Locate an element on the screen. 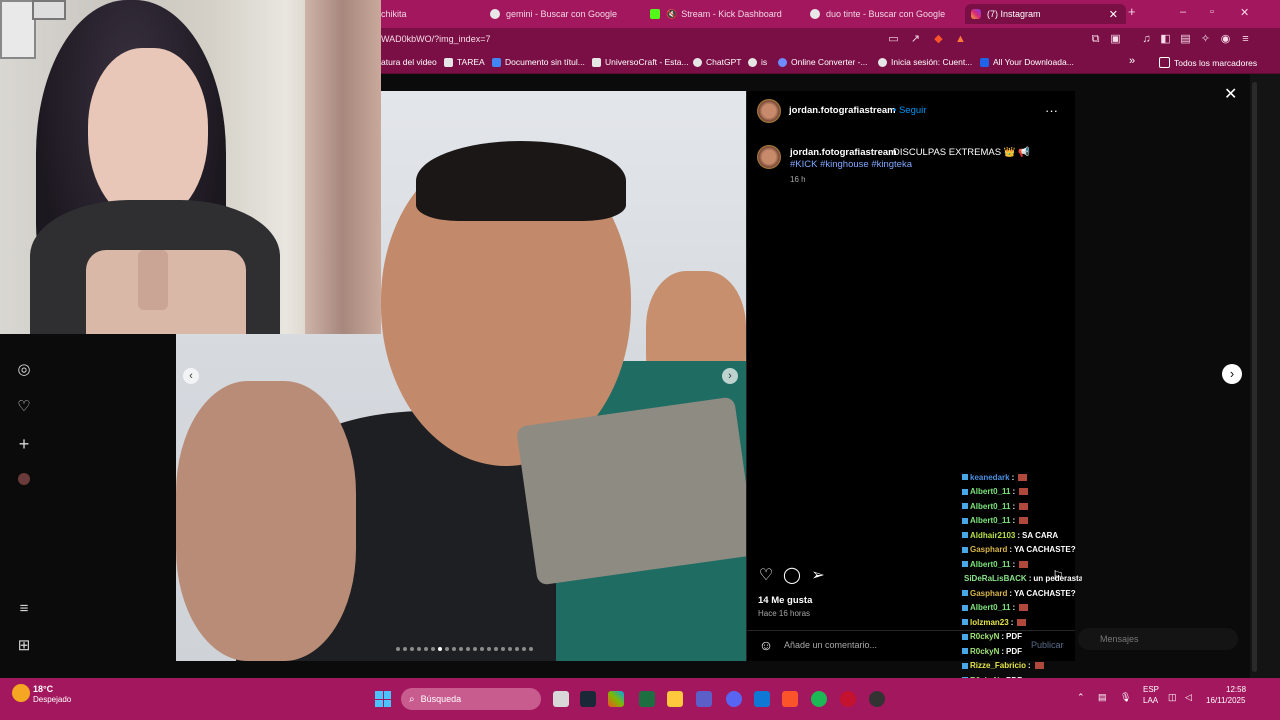  brave-shield-icon: ◆ is located at coordinates (938, 39).